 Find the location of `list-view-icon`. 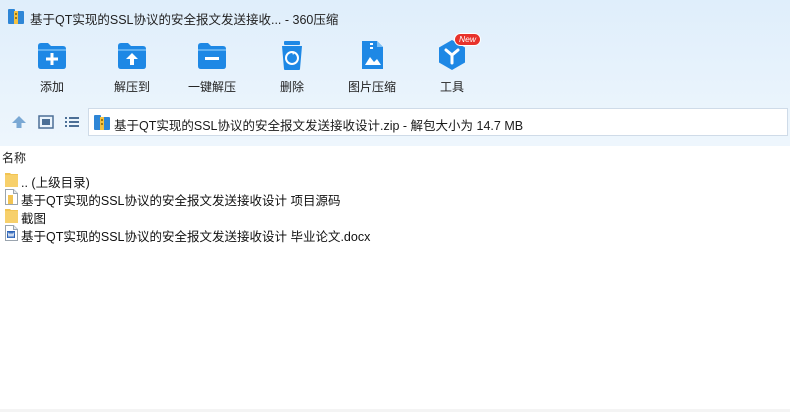

list-view-icon is located at coordinates (72, 122).